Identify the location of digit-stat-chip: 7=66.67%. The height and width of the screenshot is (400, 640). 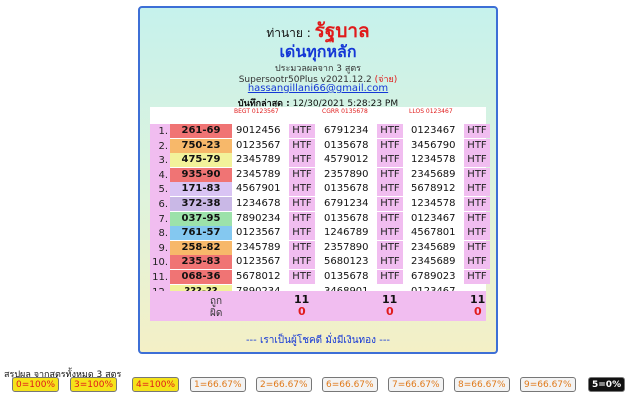
(416, 384).